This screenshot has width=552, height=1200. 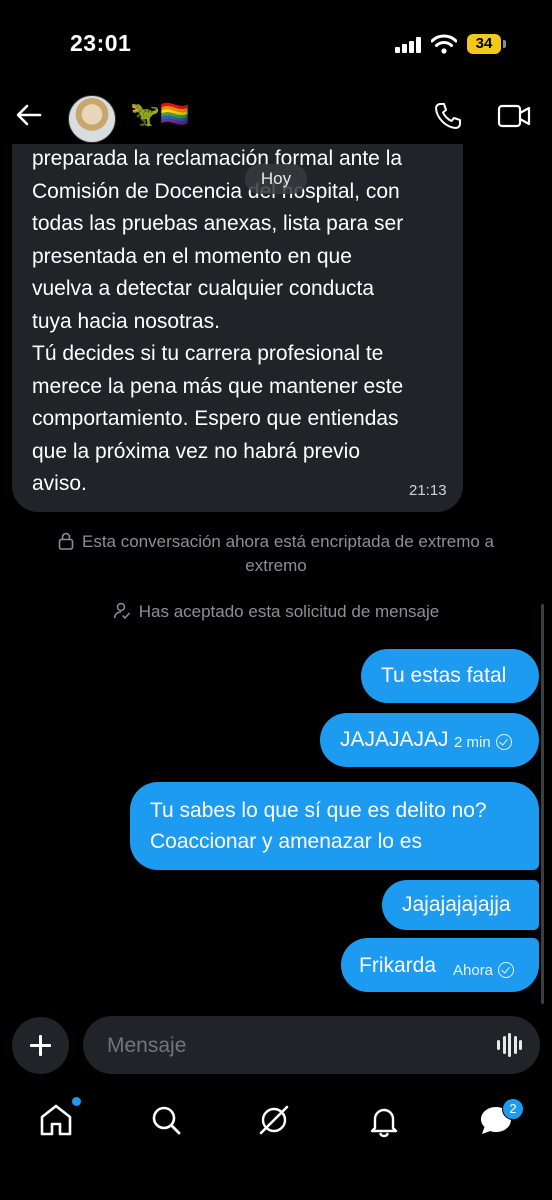 I want to click on home-unread-dot, so click(x=76, y=1101).